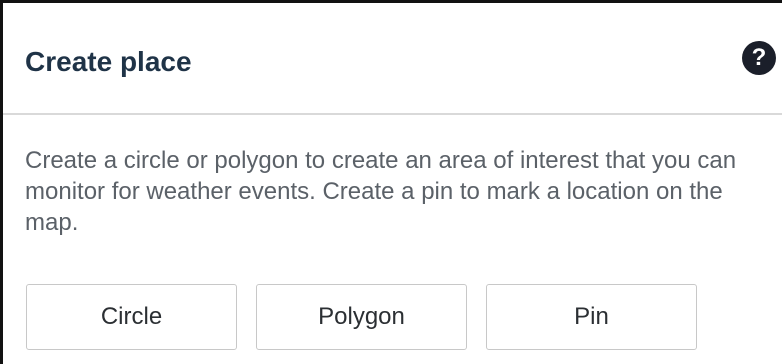 The image size is (782, 364). What do you see at coordinates (361, 317) in the screenshot?
I see `polygon-button: Polygon` at bounding box center [361, 317].